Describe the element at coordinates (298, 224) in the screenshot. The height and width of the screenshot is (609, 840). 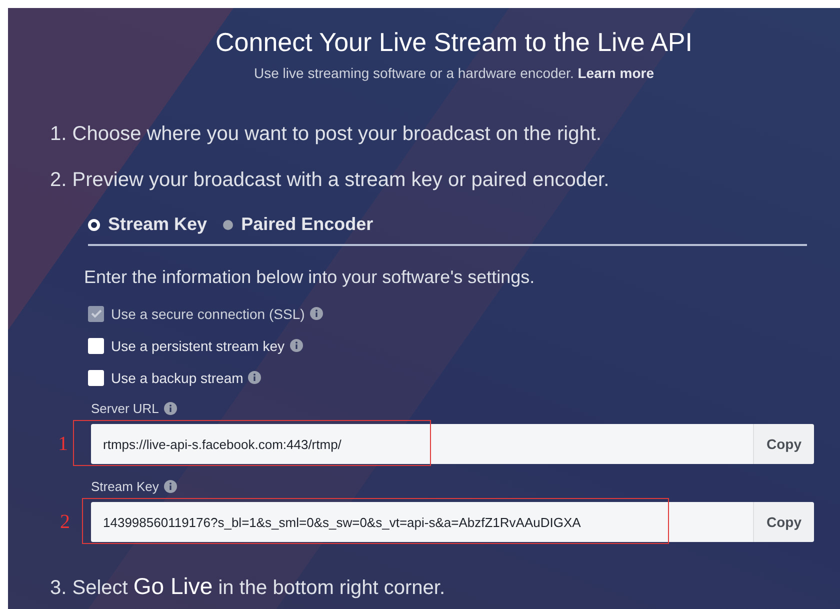
I see `radio-tab: Paired Encoder` at that location.